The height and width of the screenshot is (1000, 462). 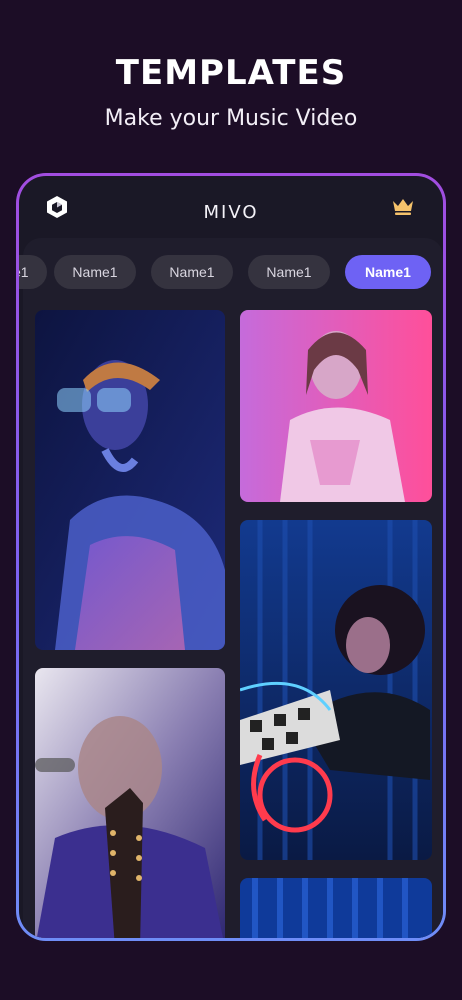 I want to click on hero-subtitle: Make your Music Video, so click(x=231, y=118).